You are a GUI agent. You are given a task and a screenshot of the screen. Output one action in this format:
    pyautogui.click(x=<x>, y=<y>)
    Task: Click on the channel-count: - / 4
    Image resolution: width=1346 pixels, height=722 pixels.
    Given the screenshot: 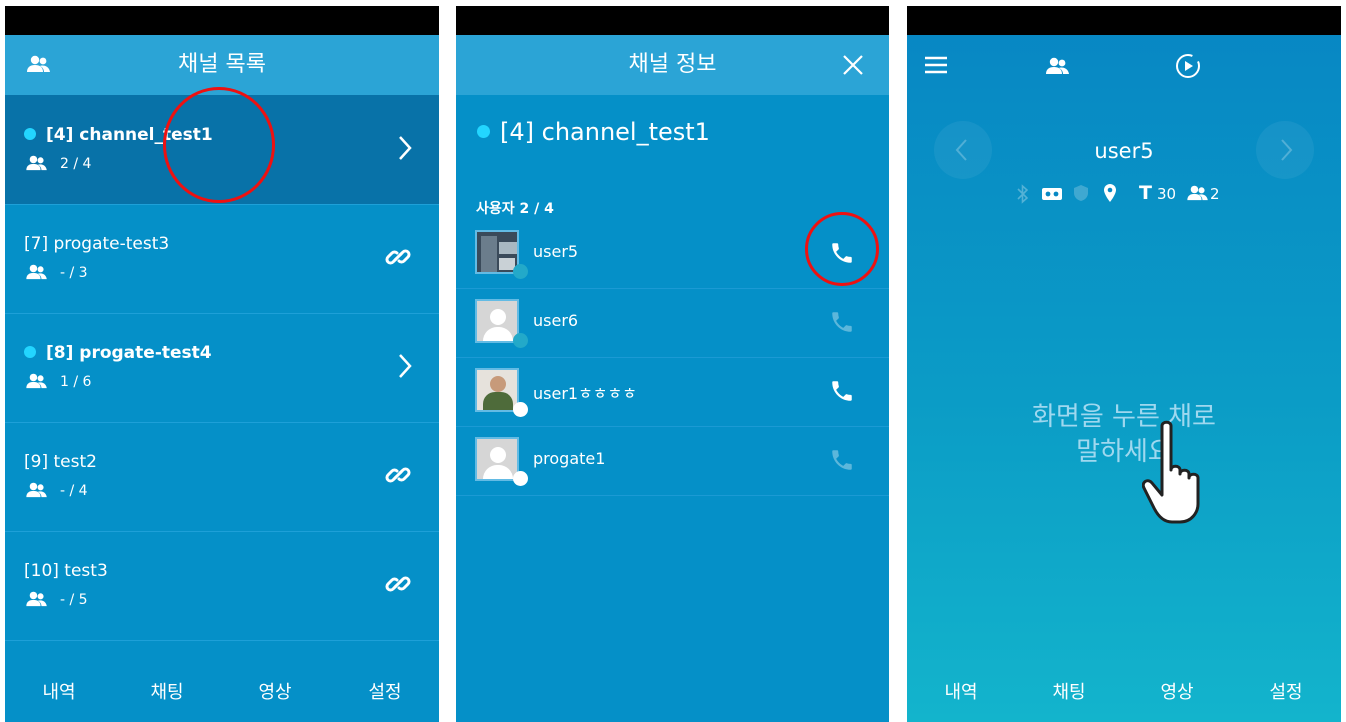 What is the action you would take?
    pyautogui.click(x=57, y=490)
    